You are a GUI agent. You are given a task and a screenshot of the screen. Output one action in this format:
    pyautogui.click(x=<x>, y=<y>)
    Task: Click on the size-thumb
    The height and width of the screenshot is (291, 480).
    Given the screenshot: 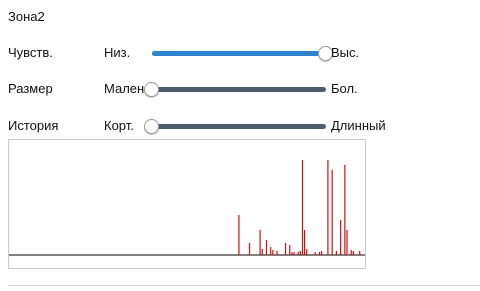 What is the action you would take?
    pyautogui.click(x=151, y=89)
    